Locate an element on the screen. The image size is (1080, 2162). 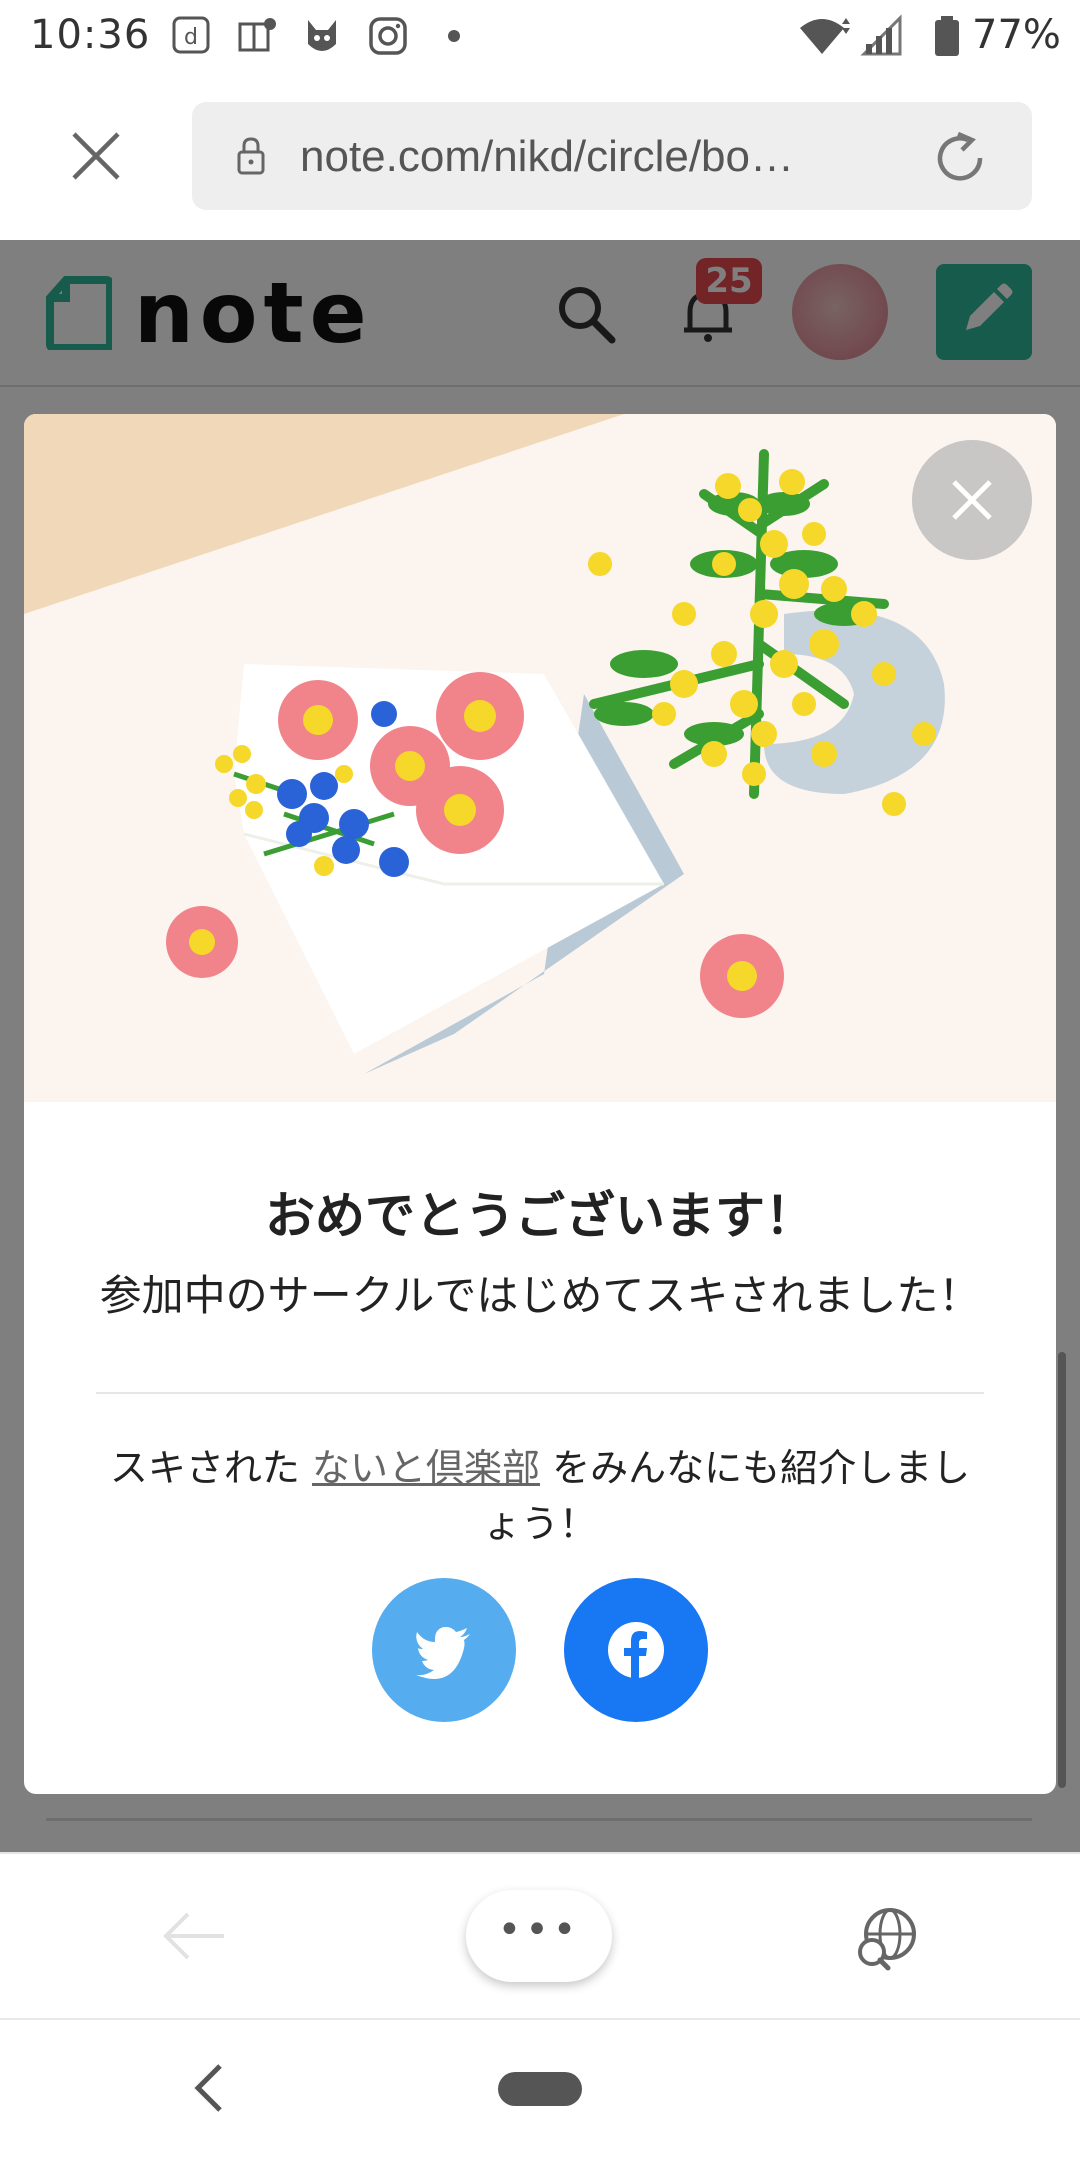
translate-icon is located at coordinates (887, 1939).